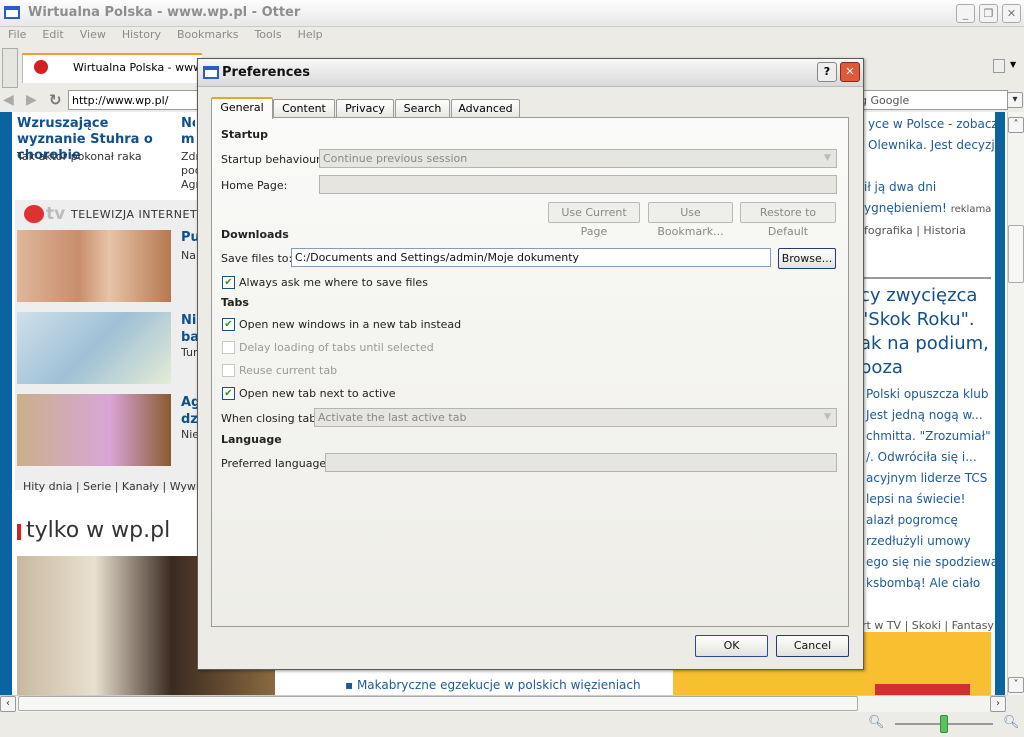 This screenshot has width=1024, height=737. What do you see at coordinates (812, 646) in the screenshot?
I see `cancel-button: Cancel` at bounding box center [812, 646].